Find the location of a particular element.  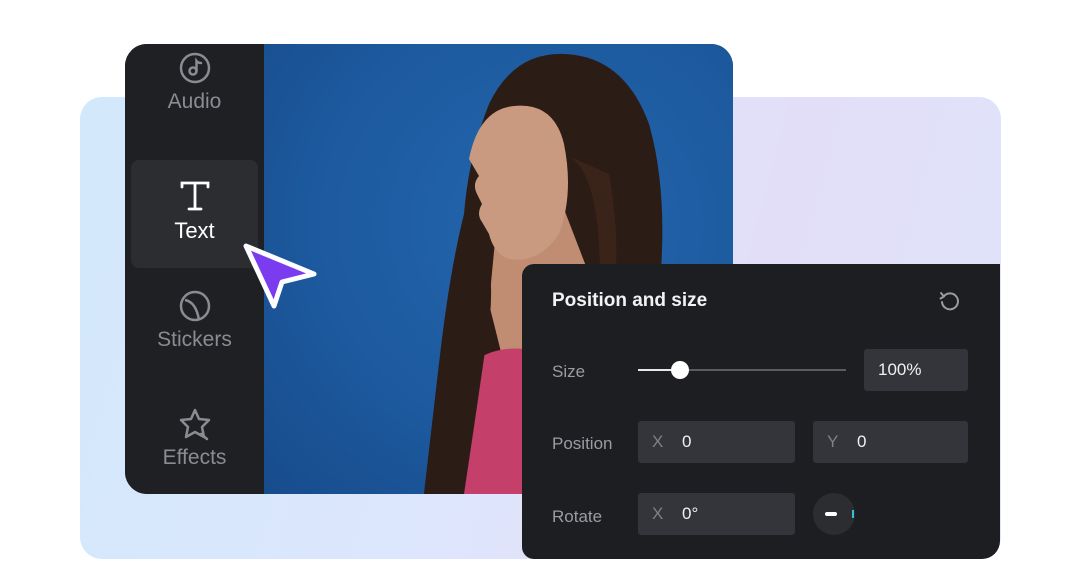

position-y-field: Y 0 is located at coordinates (890, 442).